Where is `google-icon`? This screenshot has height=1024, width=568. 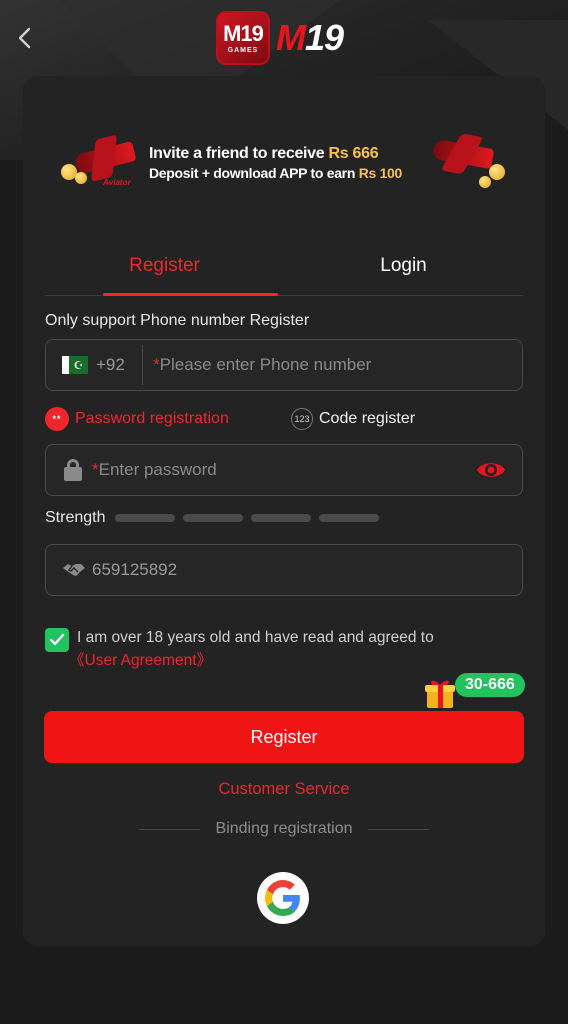
google-icon is located at coordinates (282, 898).